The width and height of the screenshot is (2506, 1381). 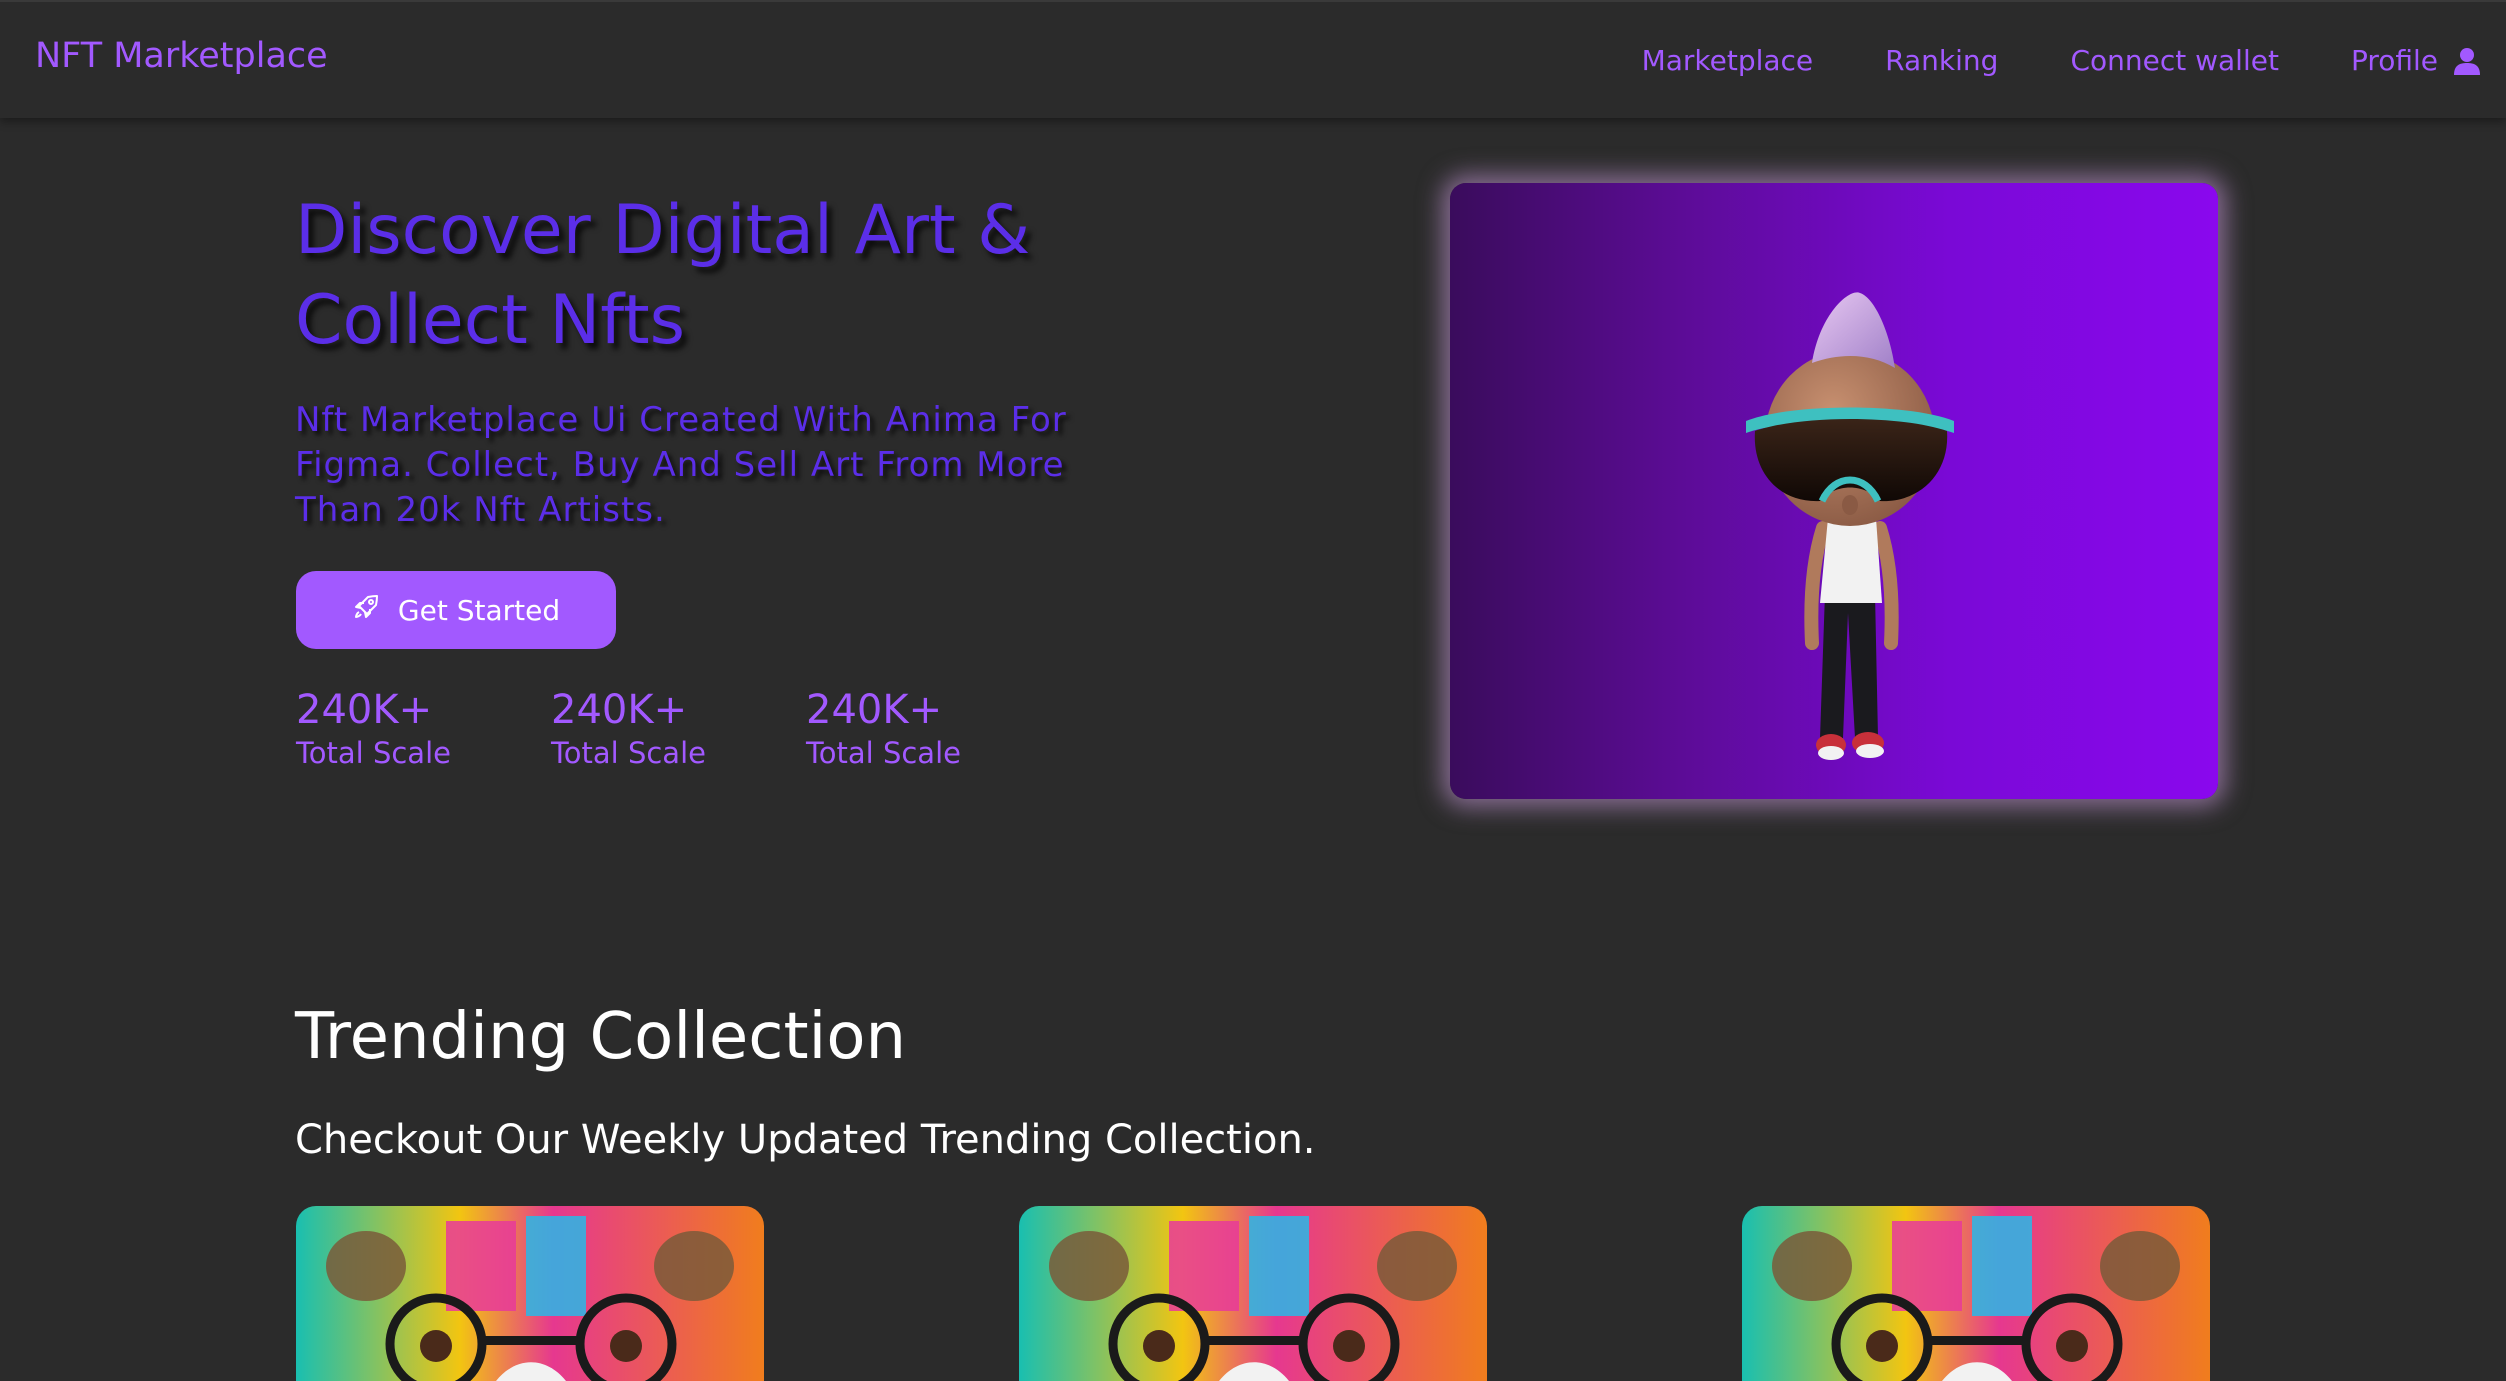 I want to click on nav-link-connect-wallet: Connect wallet, so click(x=2174, y=60).